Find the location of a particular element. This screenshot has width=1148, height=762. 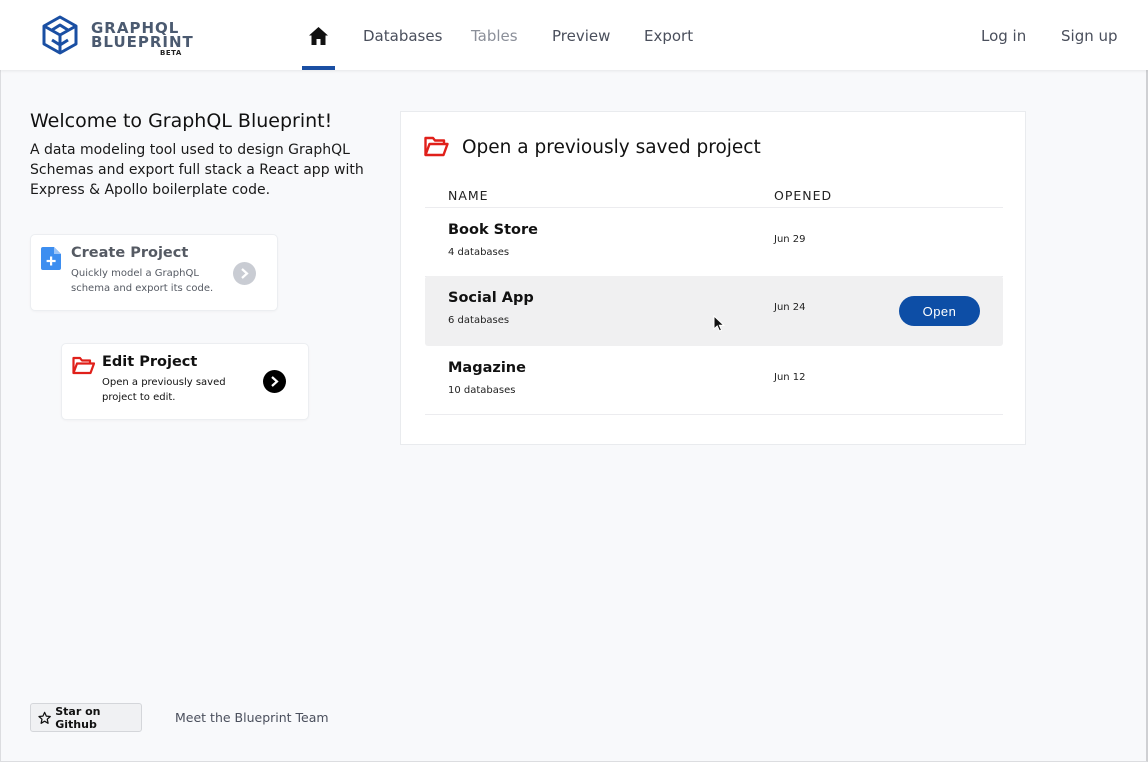

app-logo: GRAPHQL BLUEPRINT BETA is located at coordinates (118, 37).